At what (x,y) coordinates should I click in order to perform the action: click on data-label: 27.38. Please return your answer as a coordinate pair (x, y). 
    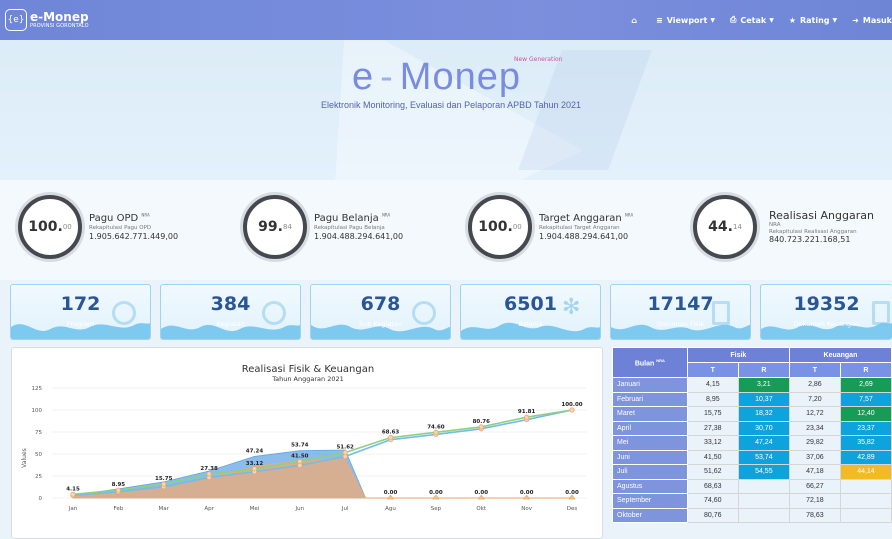
    Looking at the image, I should click on (209, 469).